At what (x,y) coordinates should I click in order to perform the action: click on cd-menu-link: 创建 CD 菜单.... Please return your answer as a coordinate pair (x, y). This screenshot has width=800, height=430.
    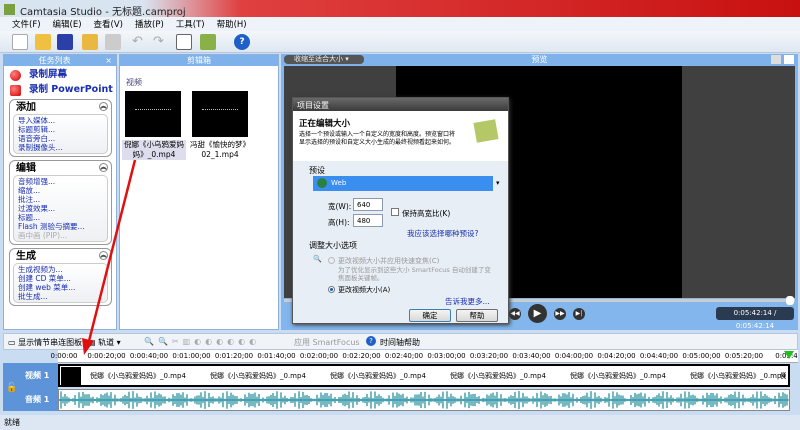
    Looking at the image, I should click on (60, 278).